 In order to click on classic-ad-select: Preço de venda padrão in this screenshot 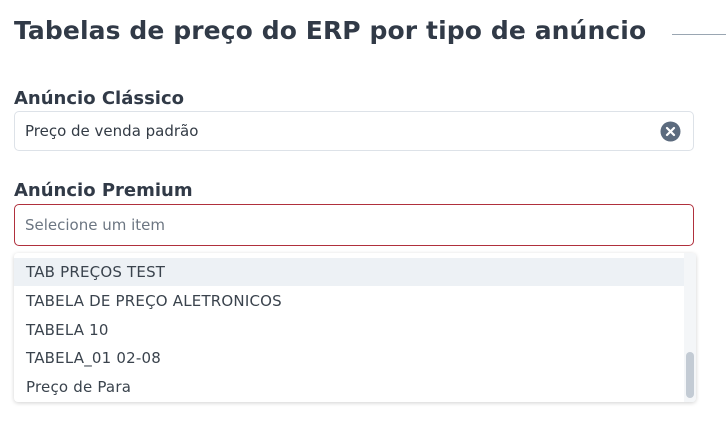, I will do `click(354, 131)`.